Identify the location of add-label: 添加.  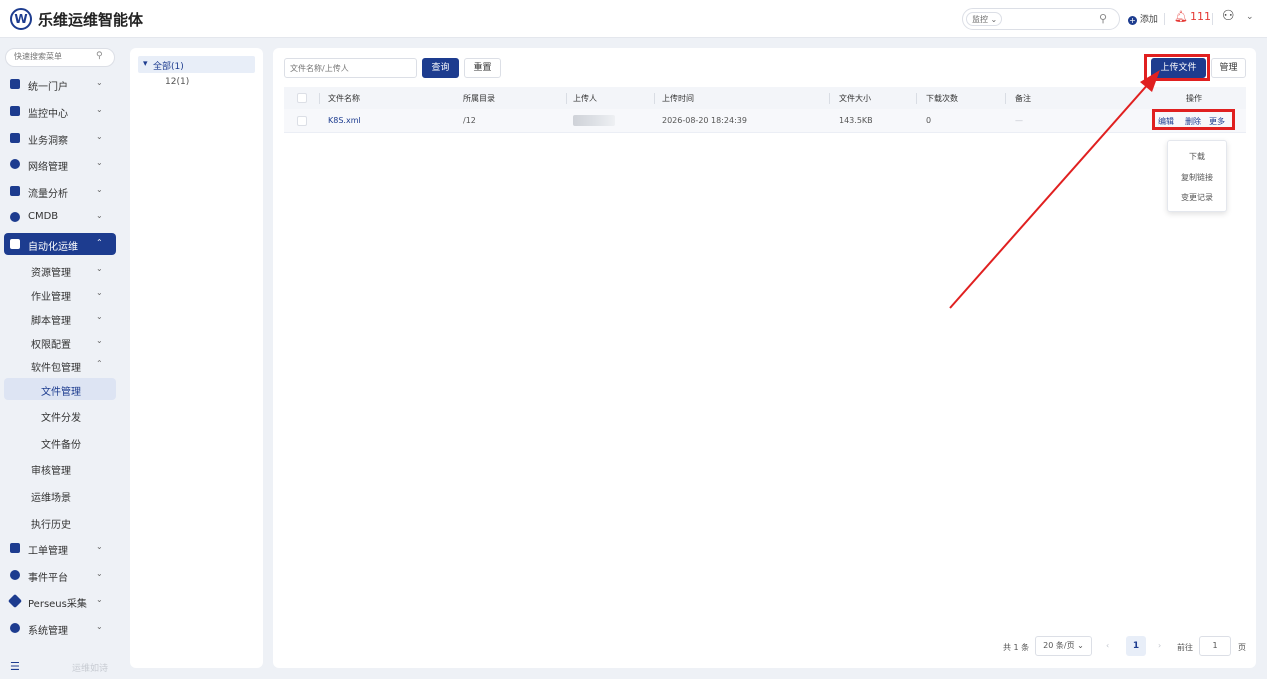
(1148, 20).